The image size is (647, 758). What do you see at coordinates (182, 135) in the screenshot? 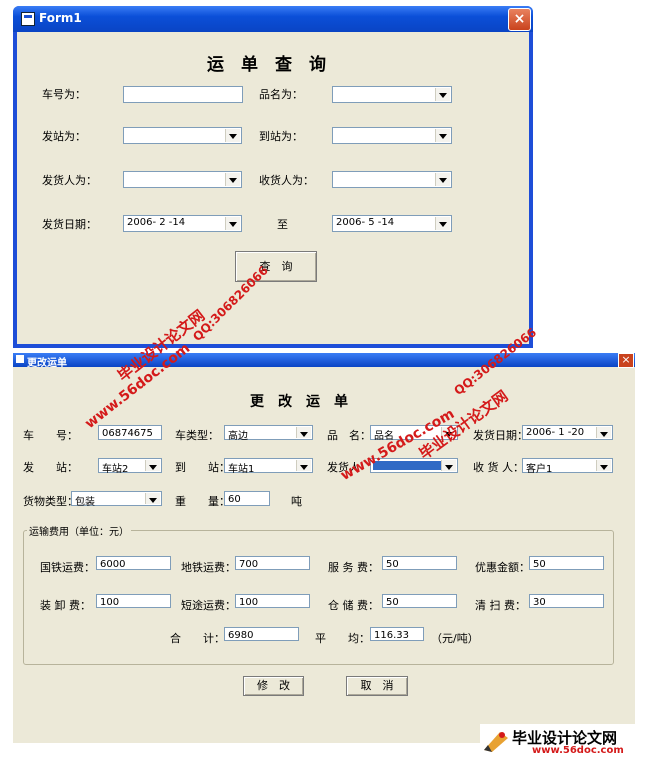
I see `from-station-select` at bounding box center [182, 135].